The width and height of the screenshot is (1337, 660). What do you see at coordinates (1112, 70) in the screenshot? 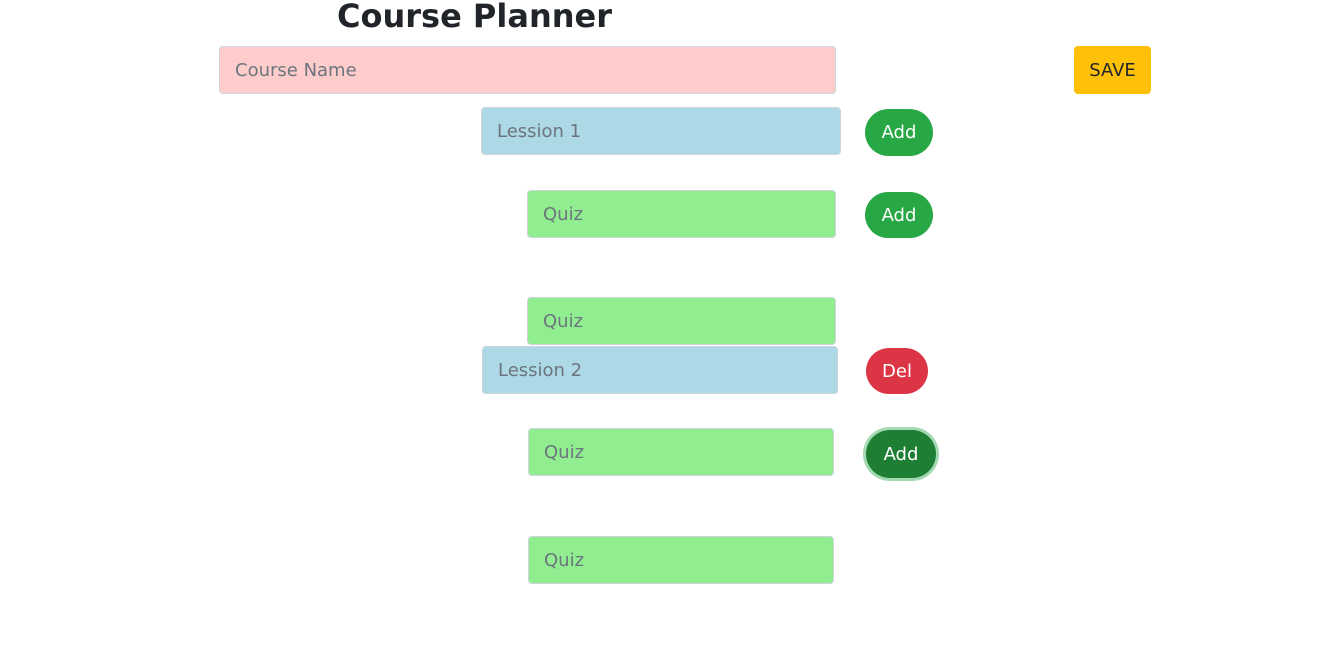
I see `save-button: SAVE` at bounding box center [1112, 70].